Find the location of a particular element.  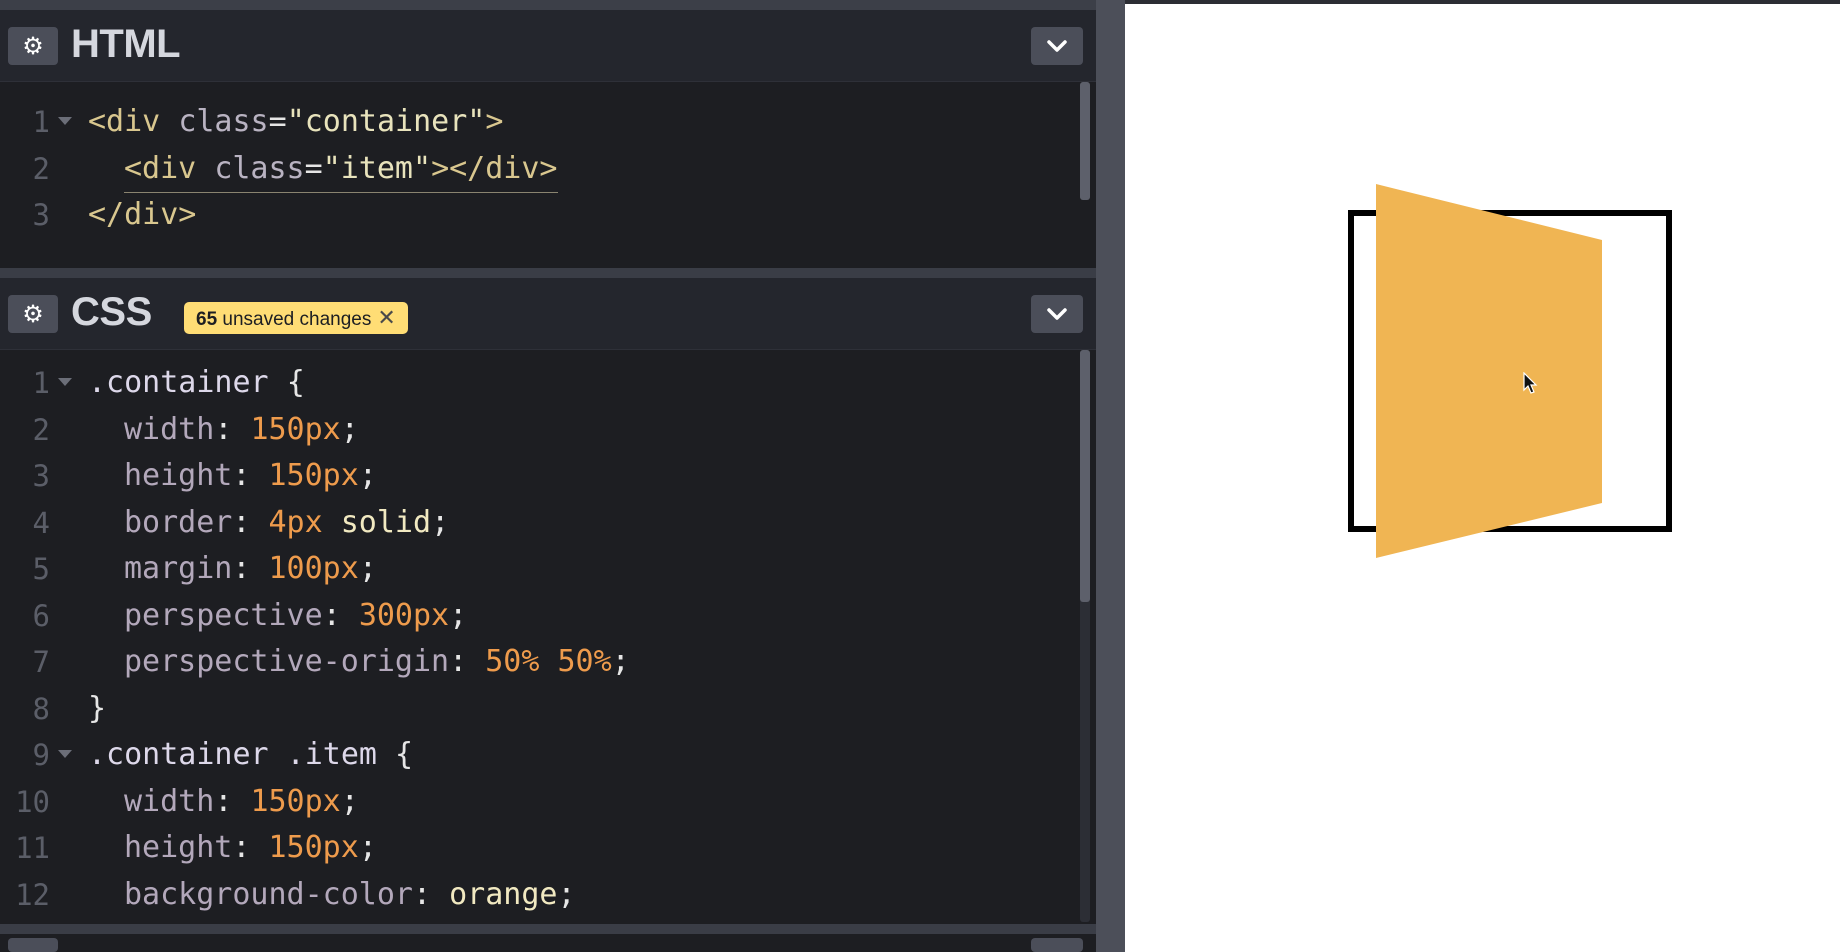

code-text: .container { is located at coordinates (196, 383).